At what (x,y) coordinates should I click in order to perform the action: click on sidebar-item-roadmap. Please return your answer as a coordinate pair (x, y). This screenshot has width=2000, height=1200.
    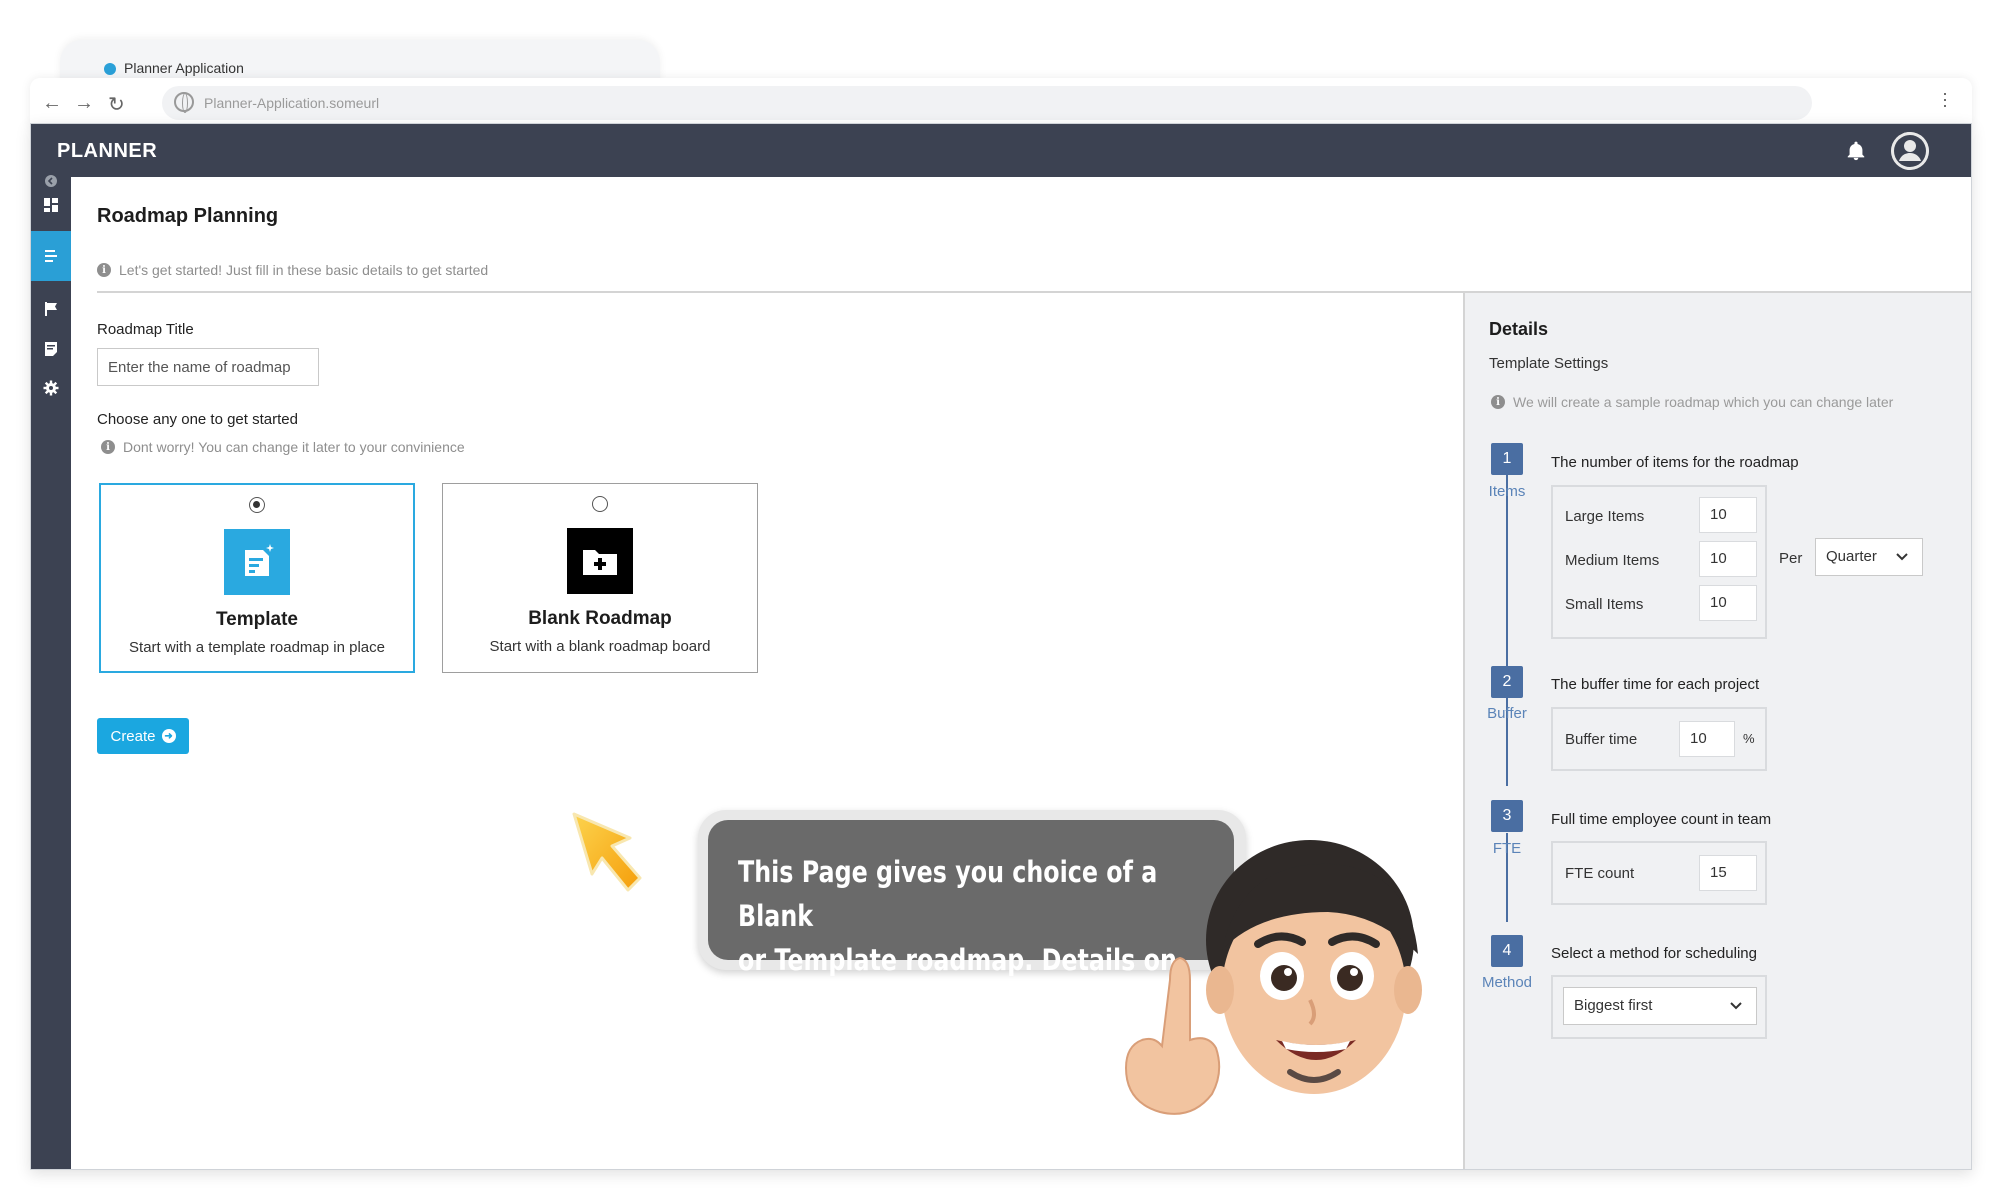
    Looking at the image, I should click on (51, 256).